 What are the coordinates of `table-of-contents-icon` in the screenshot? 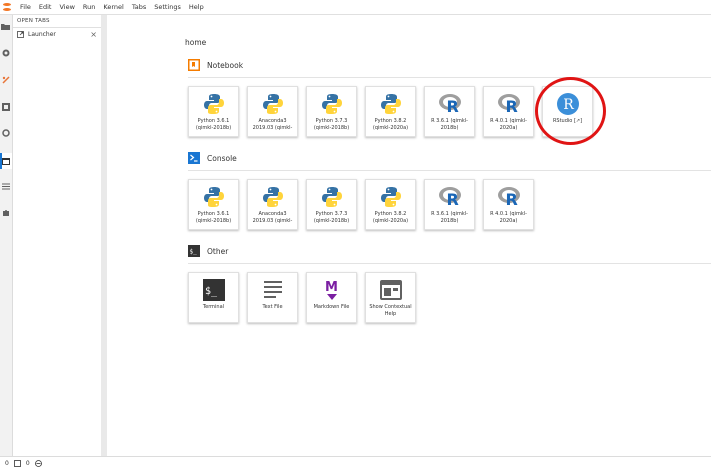 It's located at (5, 186).